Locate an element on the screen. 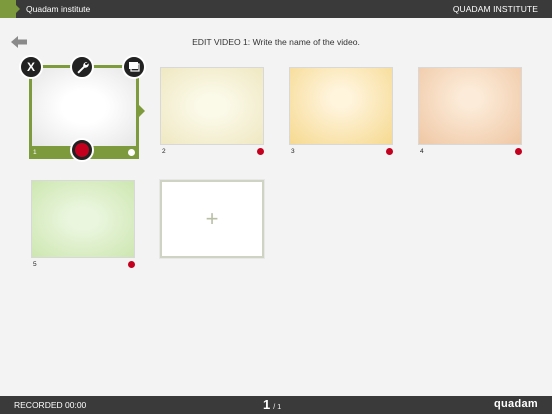  clip-number: 3 is located at coordinates (293, 151).